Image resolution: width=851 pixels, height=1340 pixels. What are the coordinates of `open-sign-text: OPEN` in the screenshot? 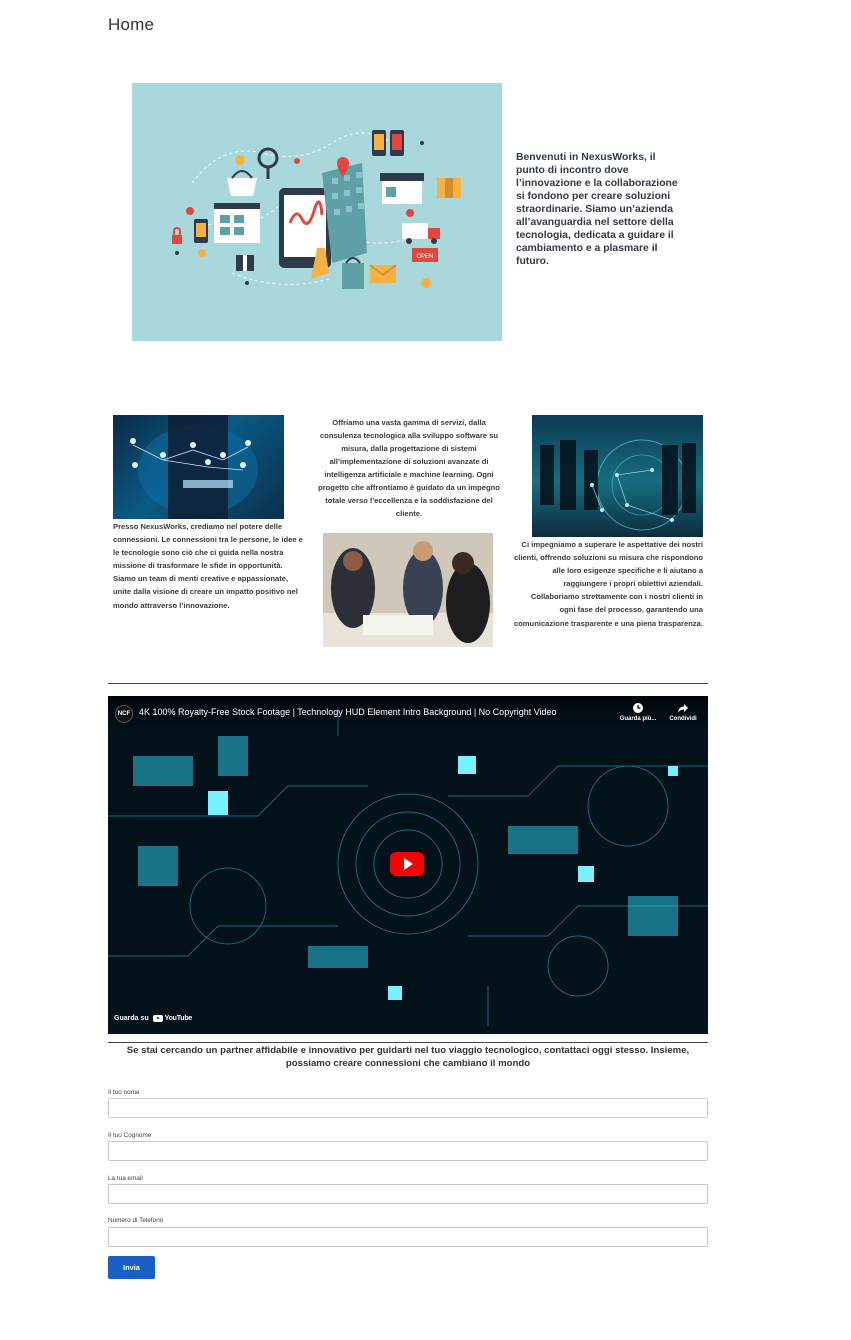 It's located at (424, 257).